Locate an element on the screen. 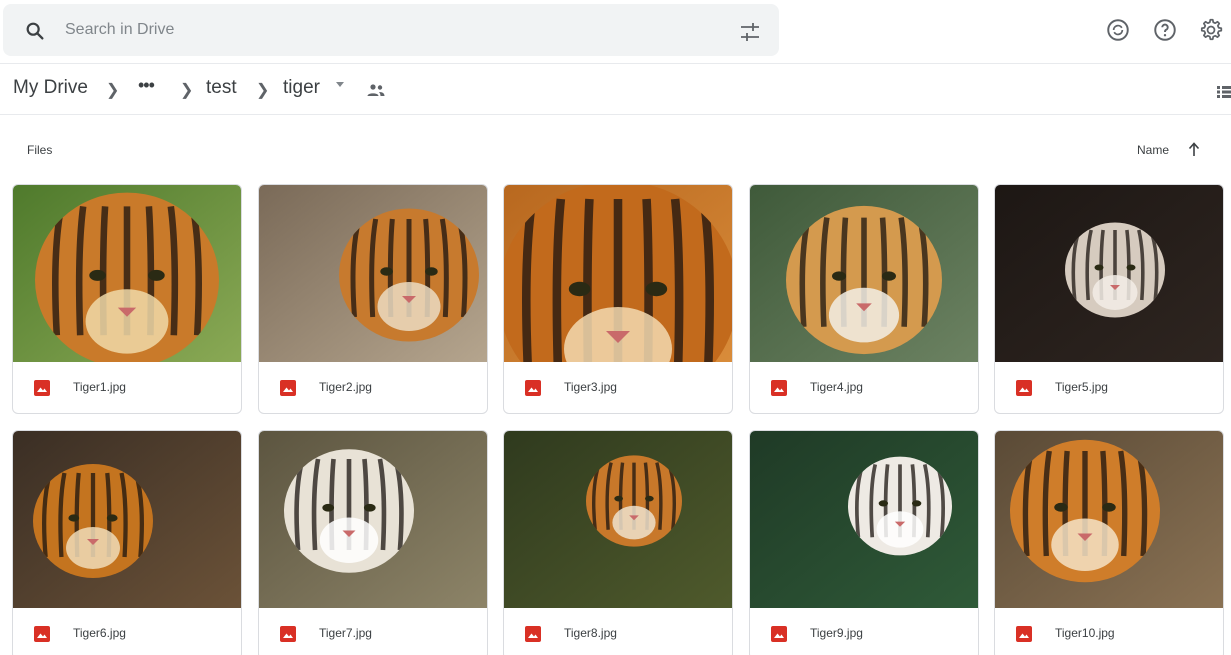  file-card-footer: Tiger9.jpg is located at coordinates (864, 631).